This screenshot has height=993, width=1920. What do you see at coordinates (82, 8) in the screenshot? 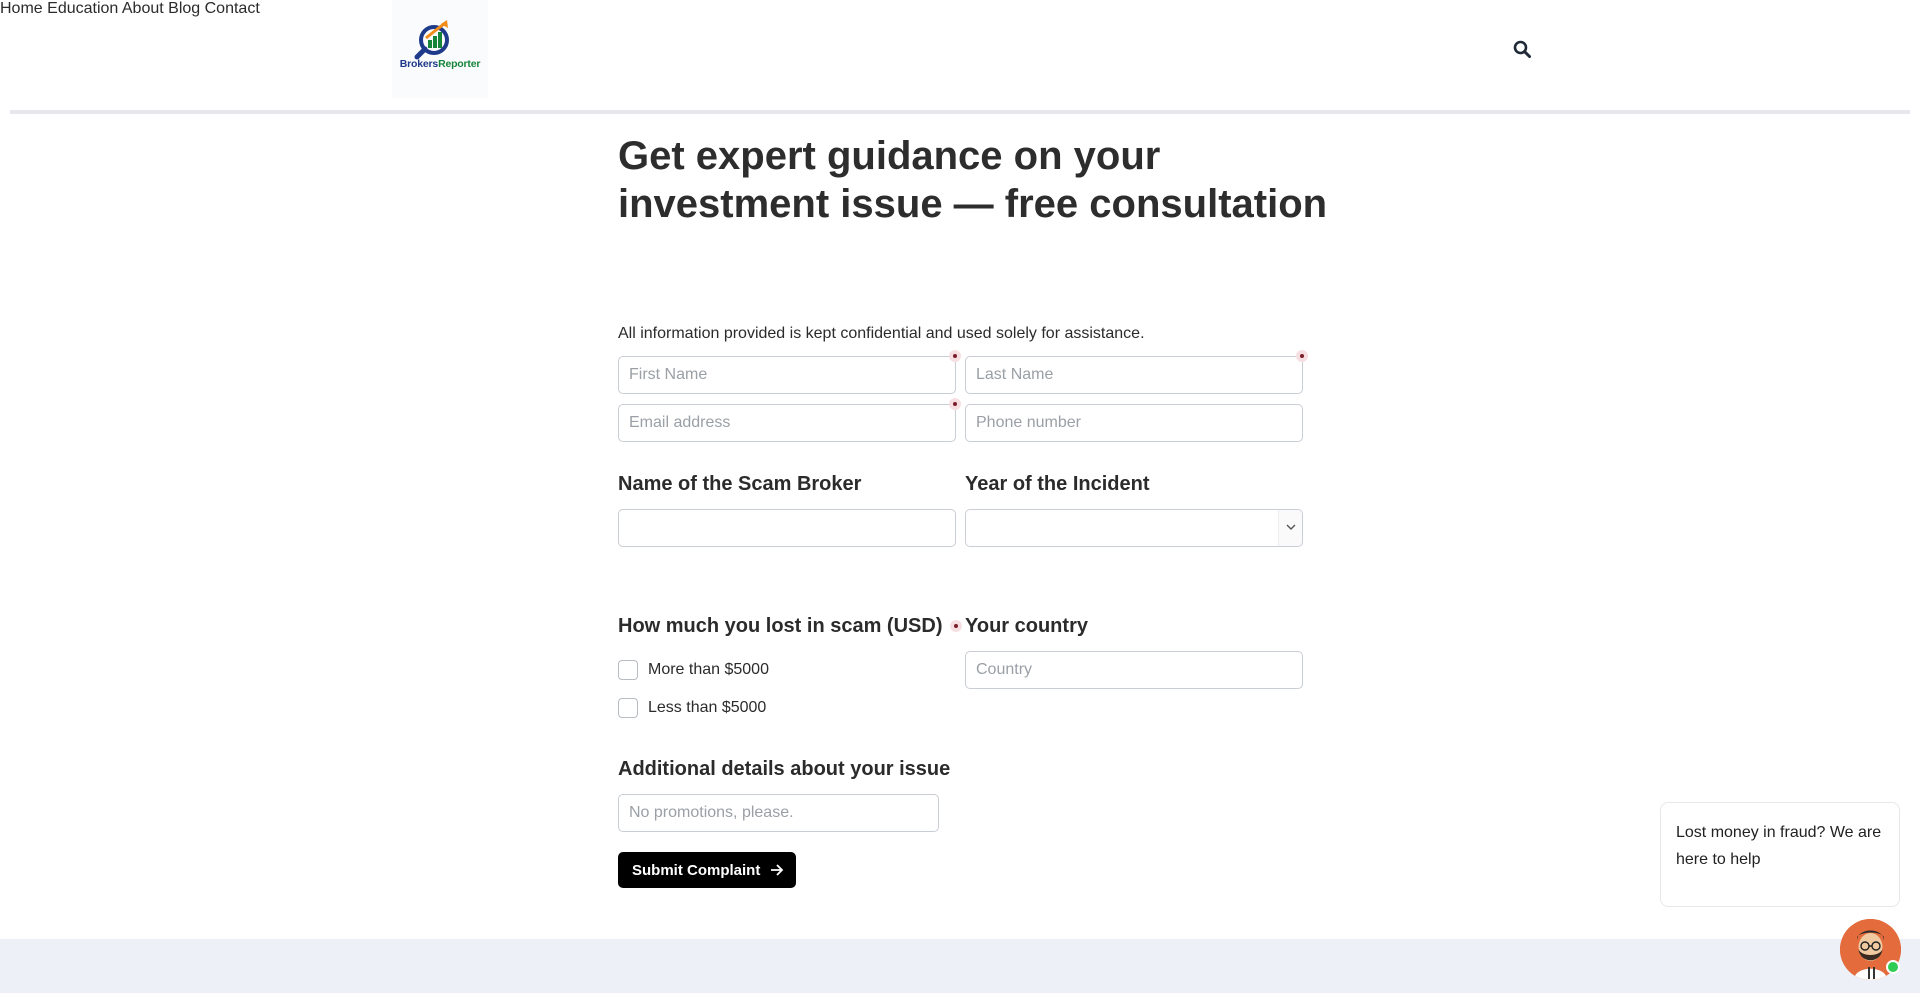
I see `nav-education: Education` at bounding box center [82, 8].